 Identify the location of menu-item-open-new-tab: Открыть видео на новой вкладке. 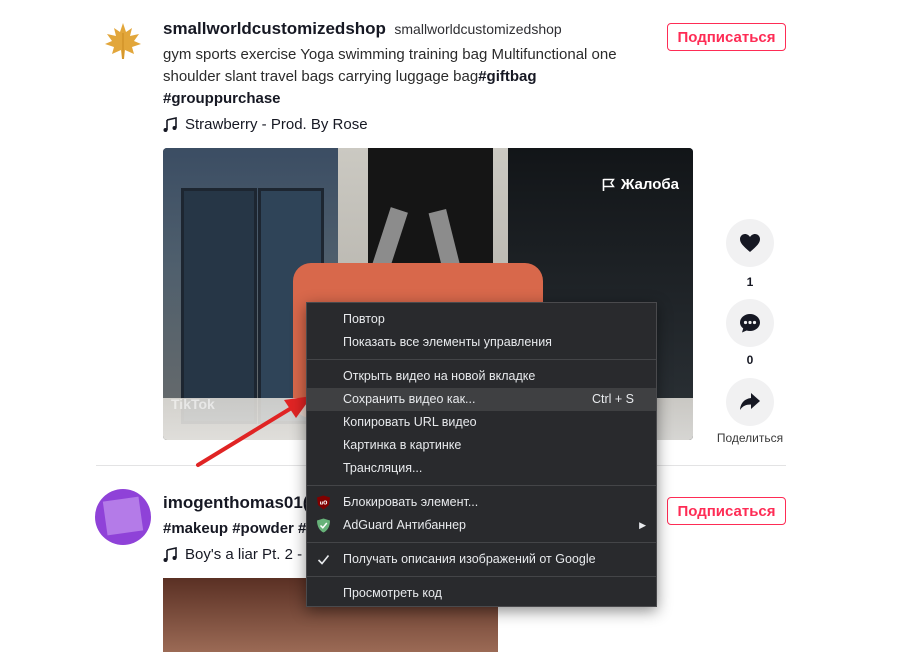
(481, 376).